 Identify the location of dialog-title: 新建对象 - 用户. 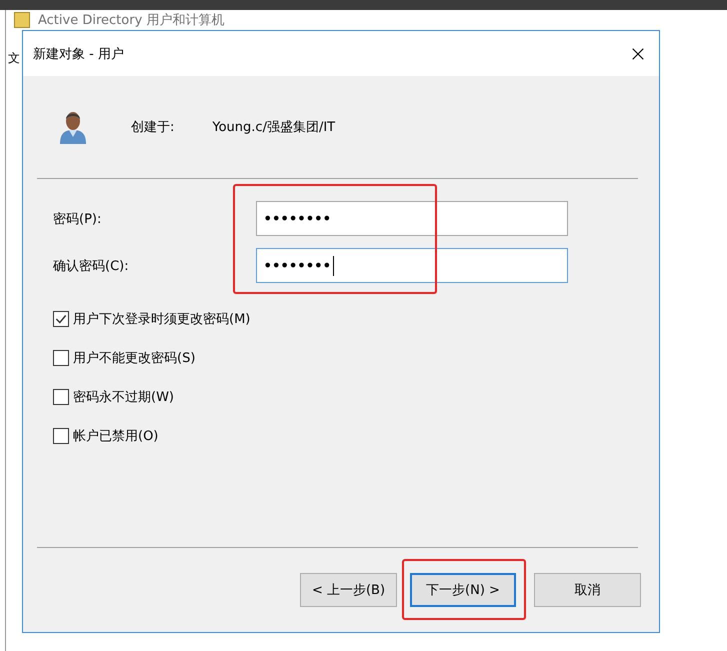
(78, 54).